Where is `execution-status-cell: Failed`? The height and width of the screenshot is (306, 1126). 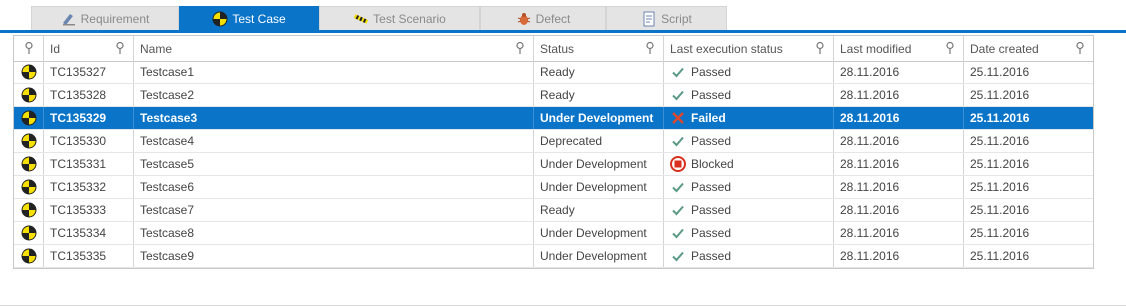 execution-status-cell: Failed is located at coordinates (749, 118).